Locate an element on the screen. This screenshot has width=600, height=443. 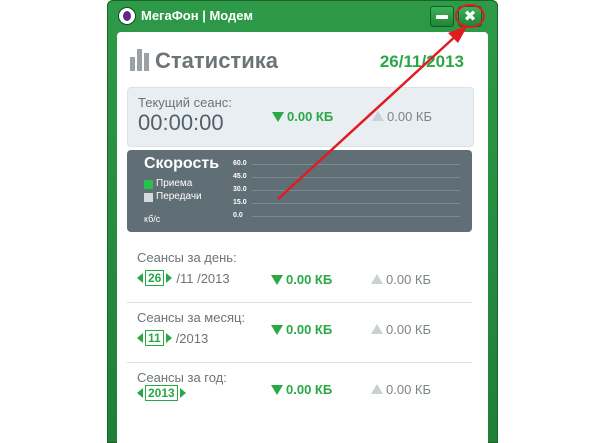
y-tick-label: 45.0 is located at coordinates (240, 176).